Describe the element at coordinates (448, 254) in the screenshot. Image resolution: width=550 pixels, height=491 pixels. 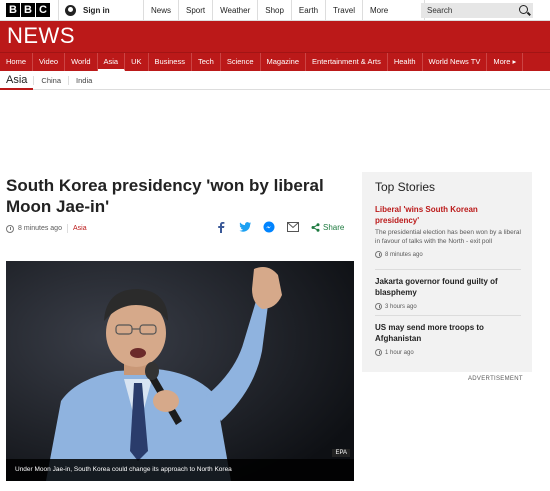
I see `top-story-time: 8 minutes ago` at that location.